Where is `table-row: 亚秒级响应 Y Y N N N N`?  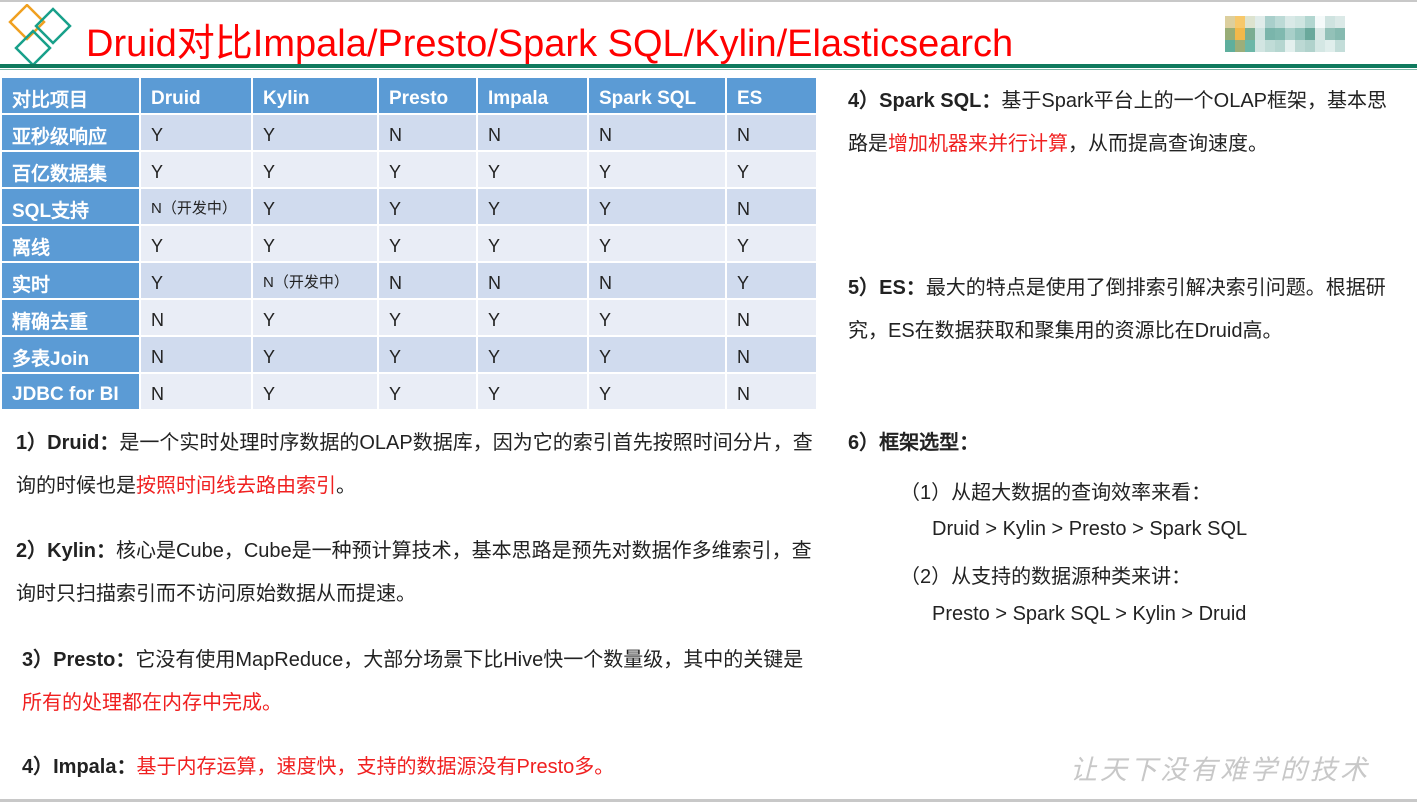 table-row: 亚秒级响应 Y Y N N N N is located at coordinates (409, 132).